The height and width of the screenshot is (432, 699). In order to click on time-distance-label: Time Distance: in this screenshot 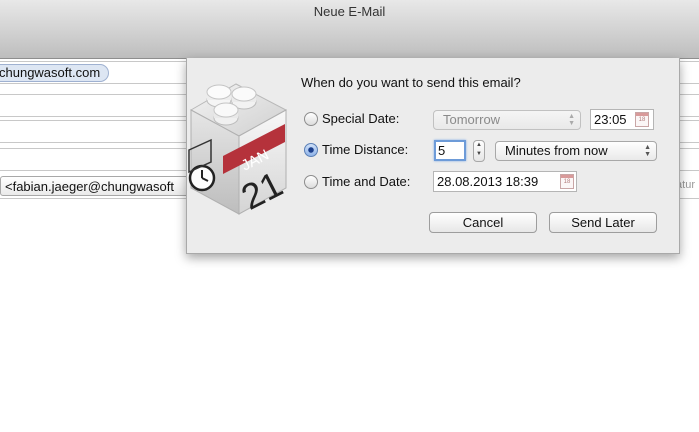, I will do `click(365, 149)`.